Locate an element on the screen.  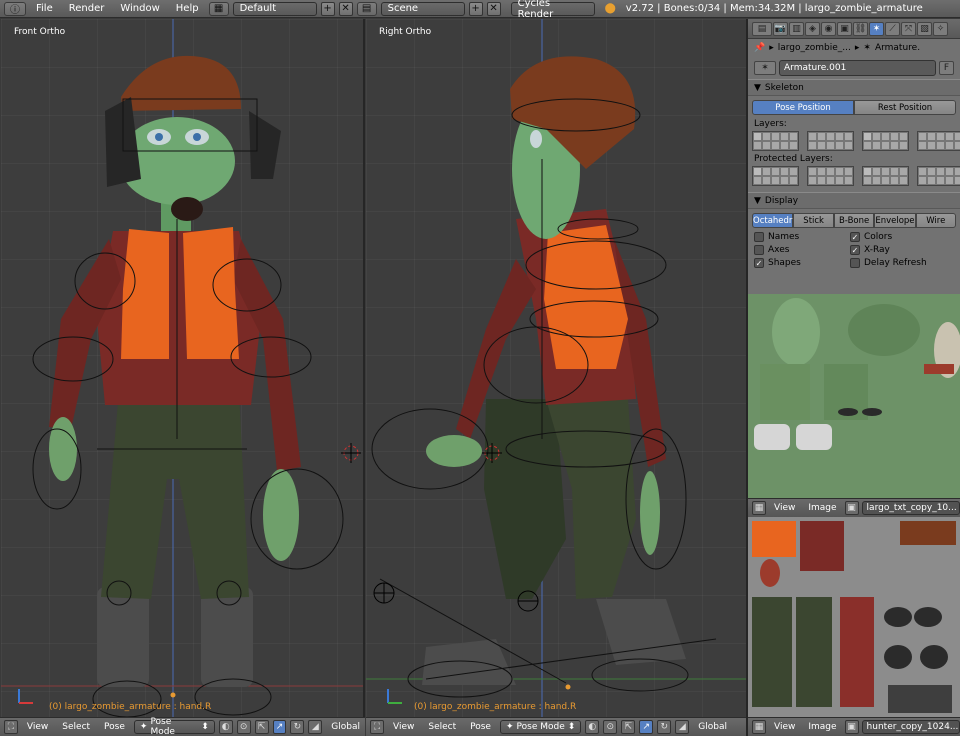
image-editor-clothes-texture is located at coordinates (854, 617).